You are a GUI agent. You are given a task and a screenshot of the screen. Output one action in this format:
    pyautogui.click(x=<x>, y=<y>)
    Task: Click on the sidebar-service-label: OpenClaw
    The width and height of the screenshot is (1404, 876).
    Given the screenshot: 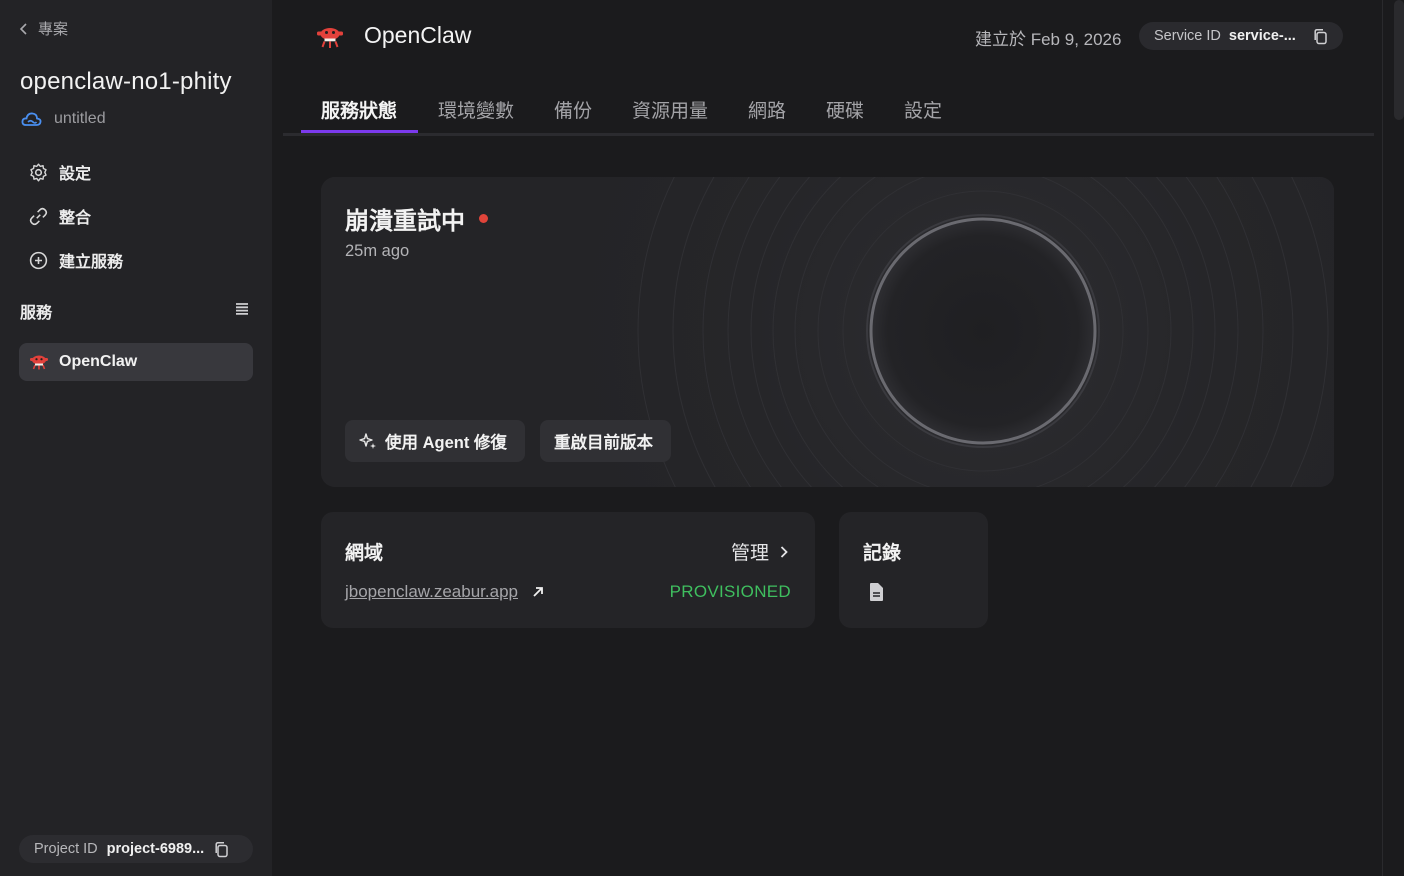 What is the action you would take?
    pyautogui.click(x=98, y=361)
    